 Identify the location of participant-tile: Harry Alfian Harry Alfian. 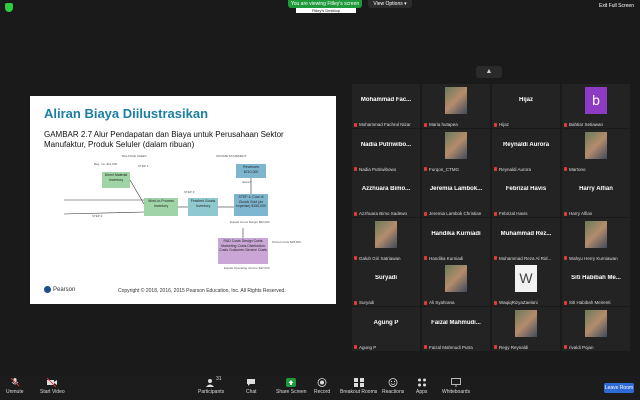
(596, 195).